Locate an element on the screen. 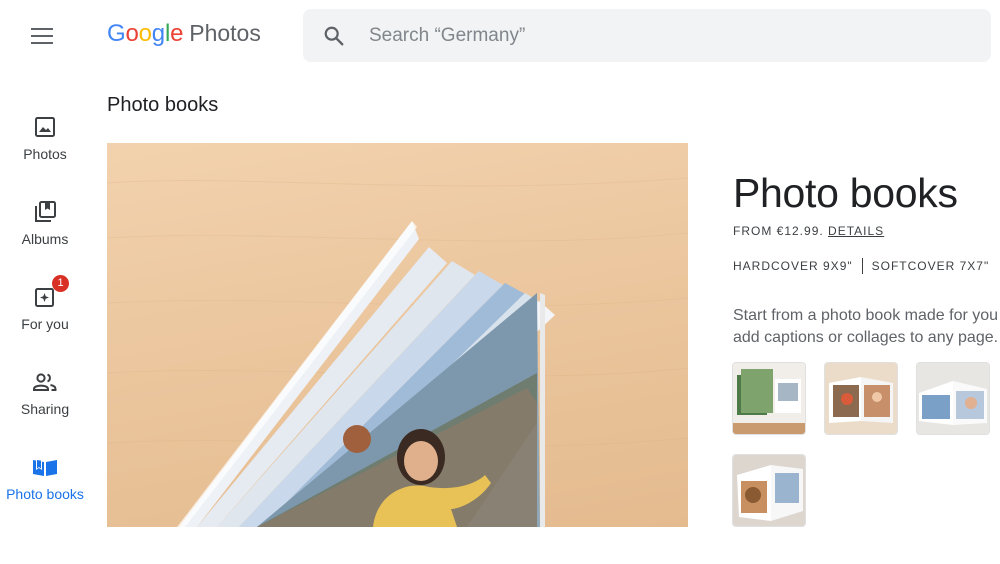 The width and height of the screenshot is (1000, 564). sidebar-item-albums: Albums is located at coordinates (45, 225).